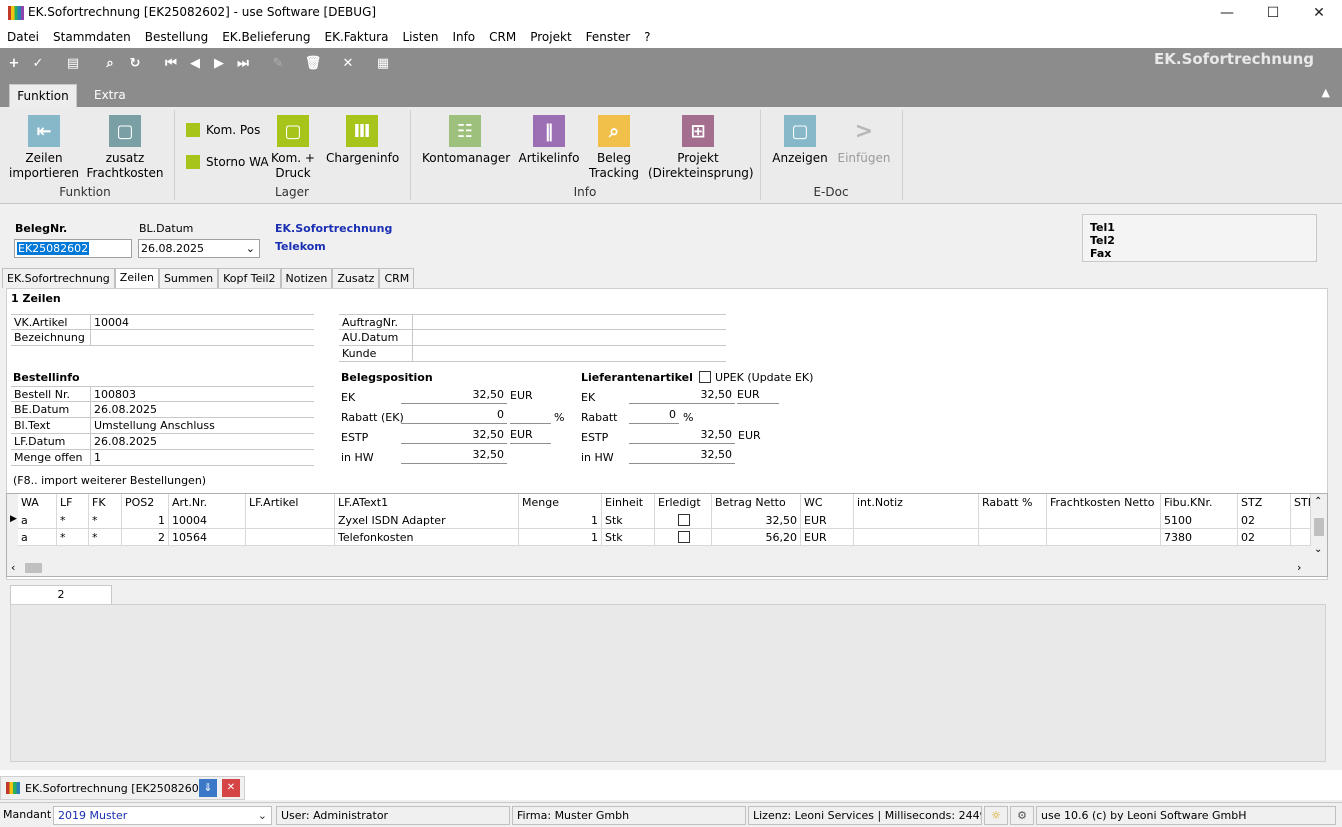 The height and width of the screenshot is (827, 1342). I want to click on grid-cell: Zyxel ISDN Adapter, so click(427, 520).